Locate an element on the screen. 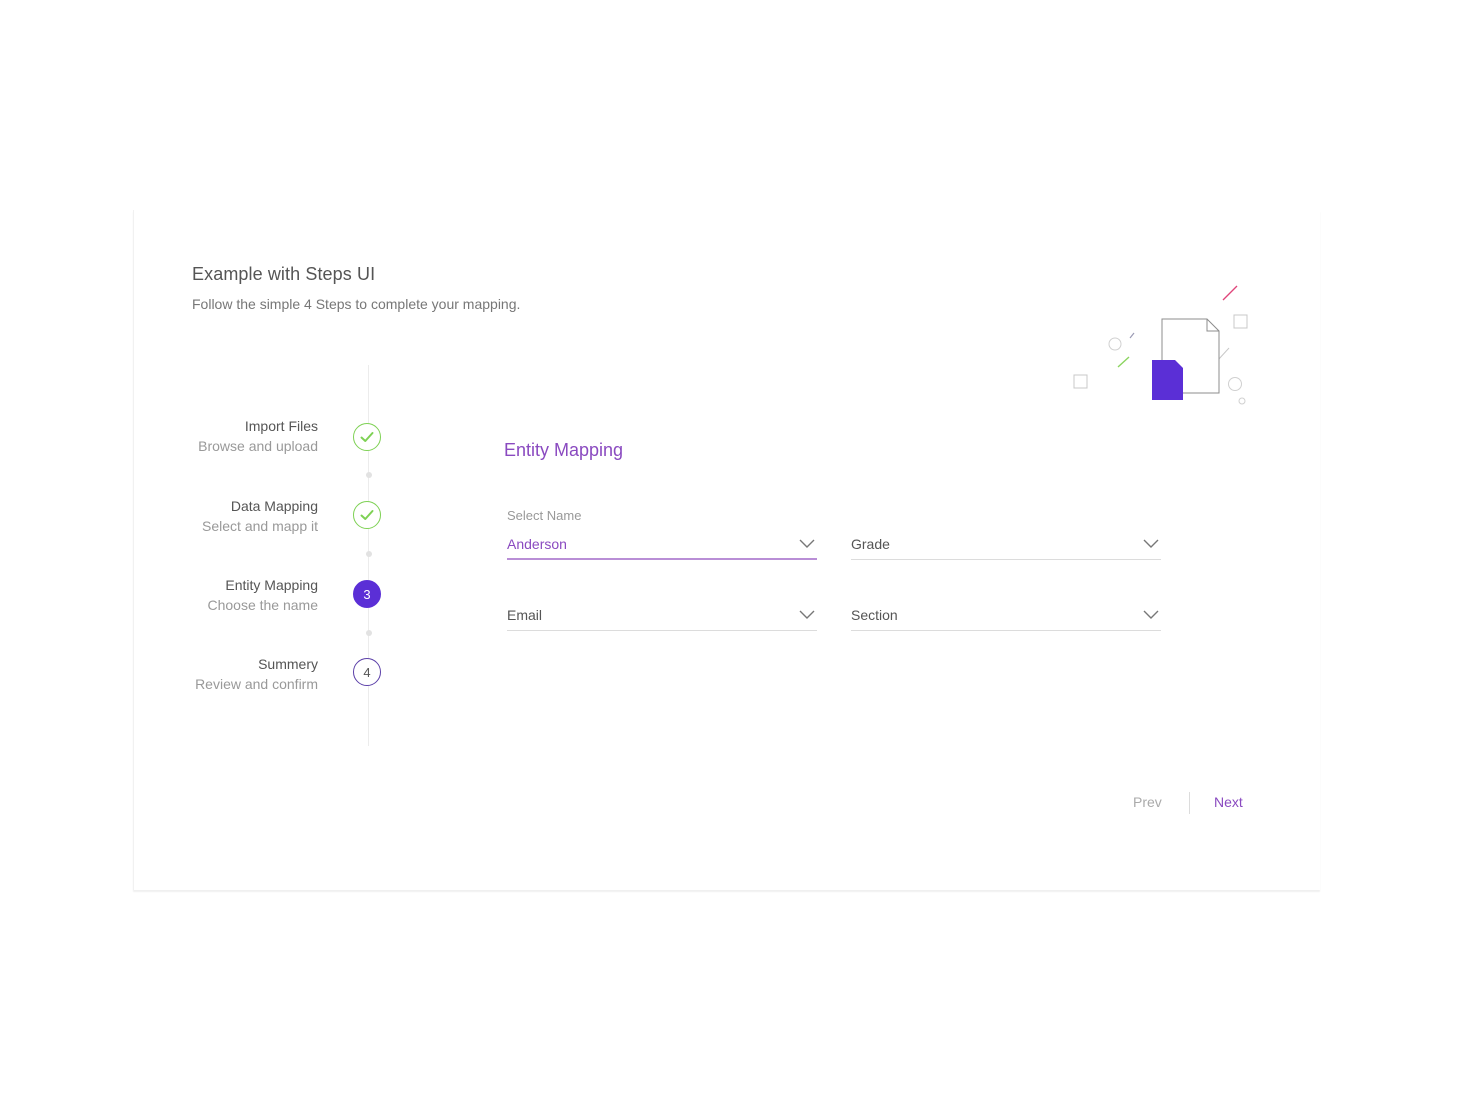 This screenshot has width=1466, height=1100. page-title: Example with Steps UI is located at coordinates (284, 274).